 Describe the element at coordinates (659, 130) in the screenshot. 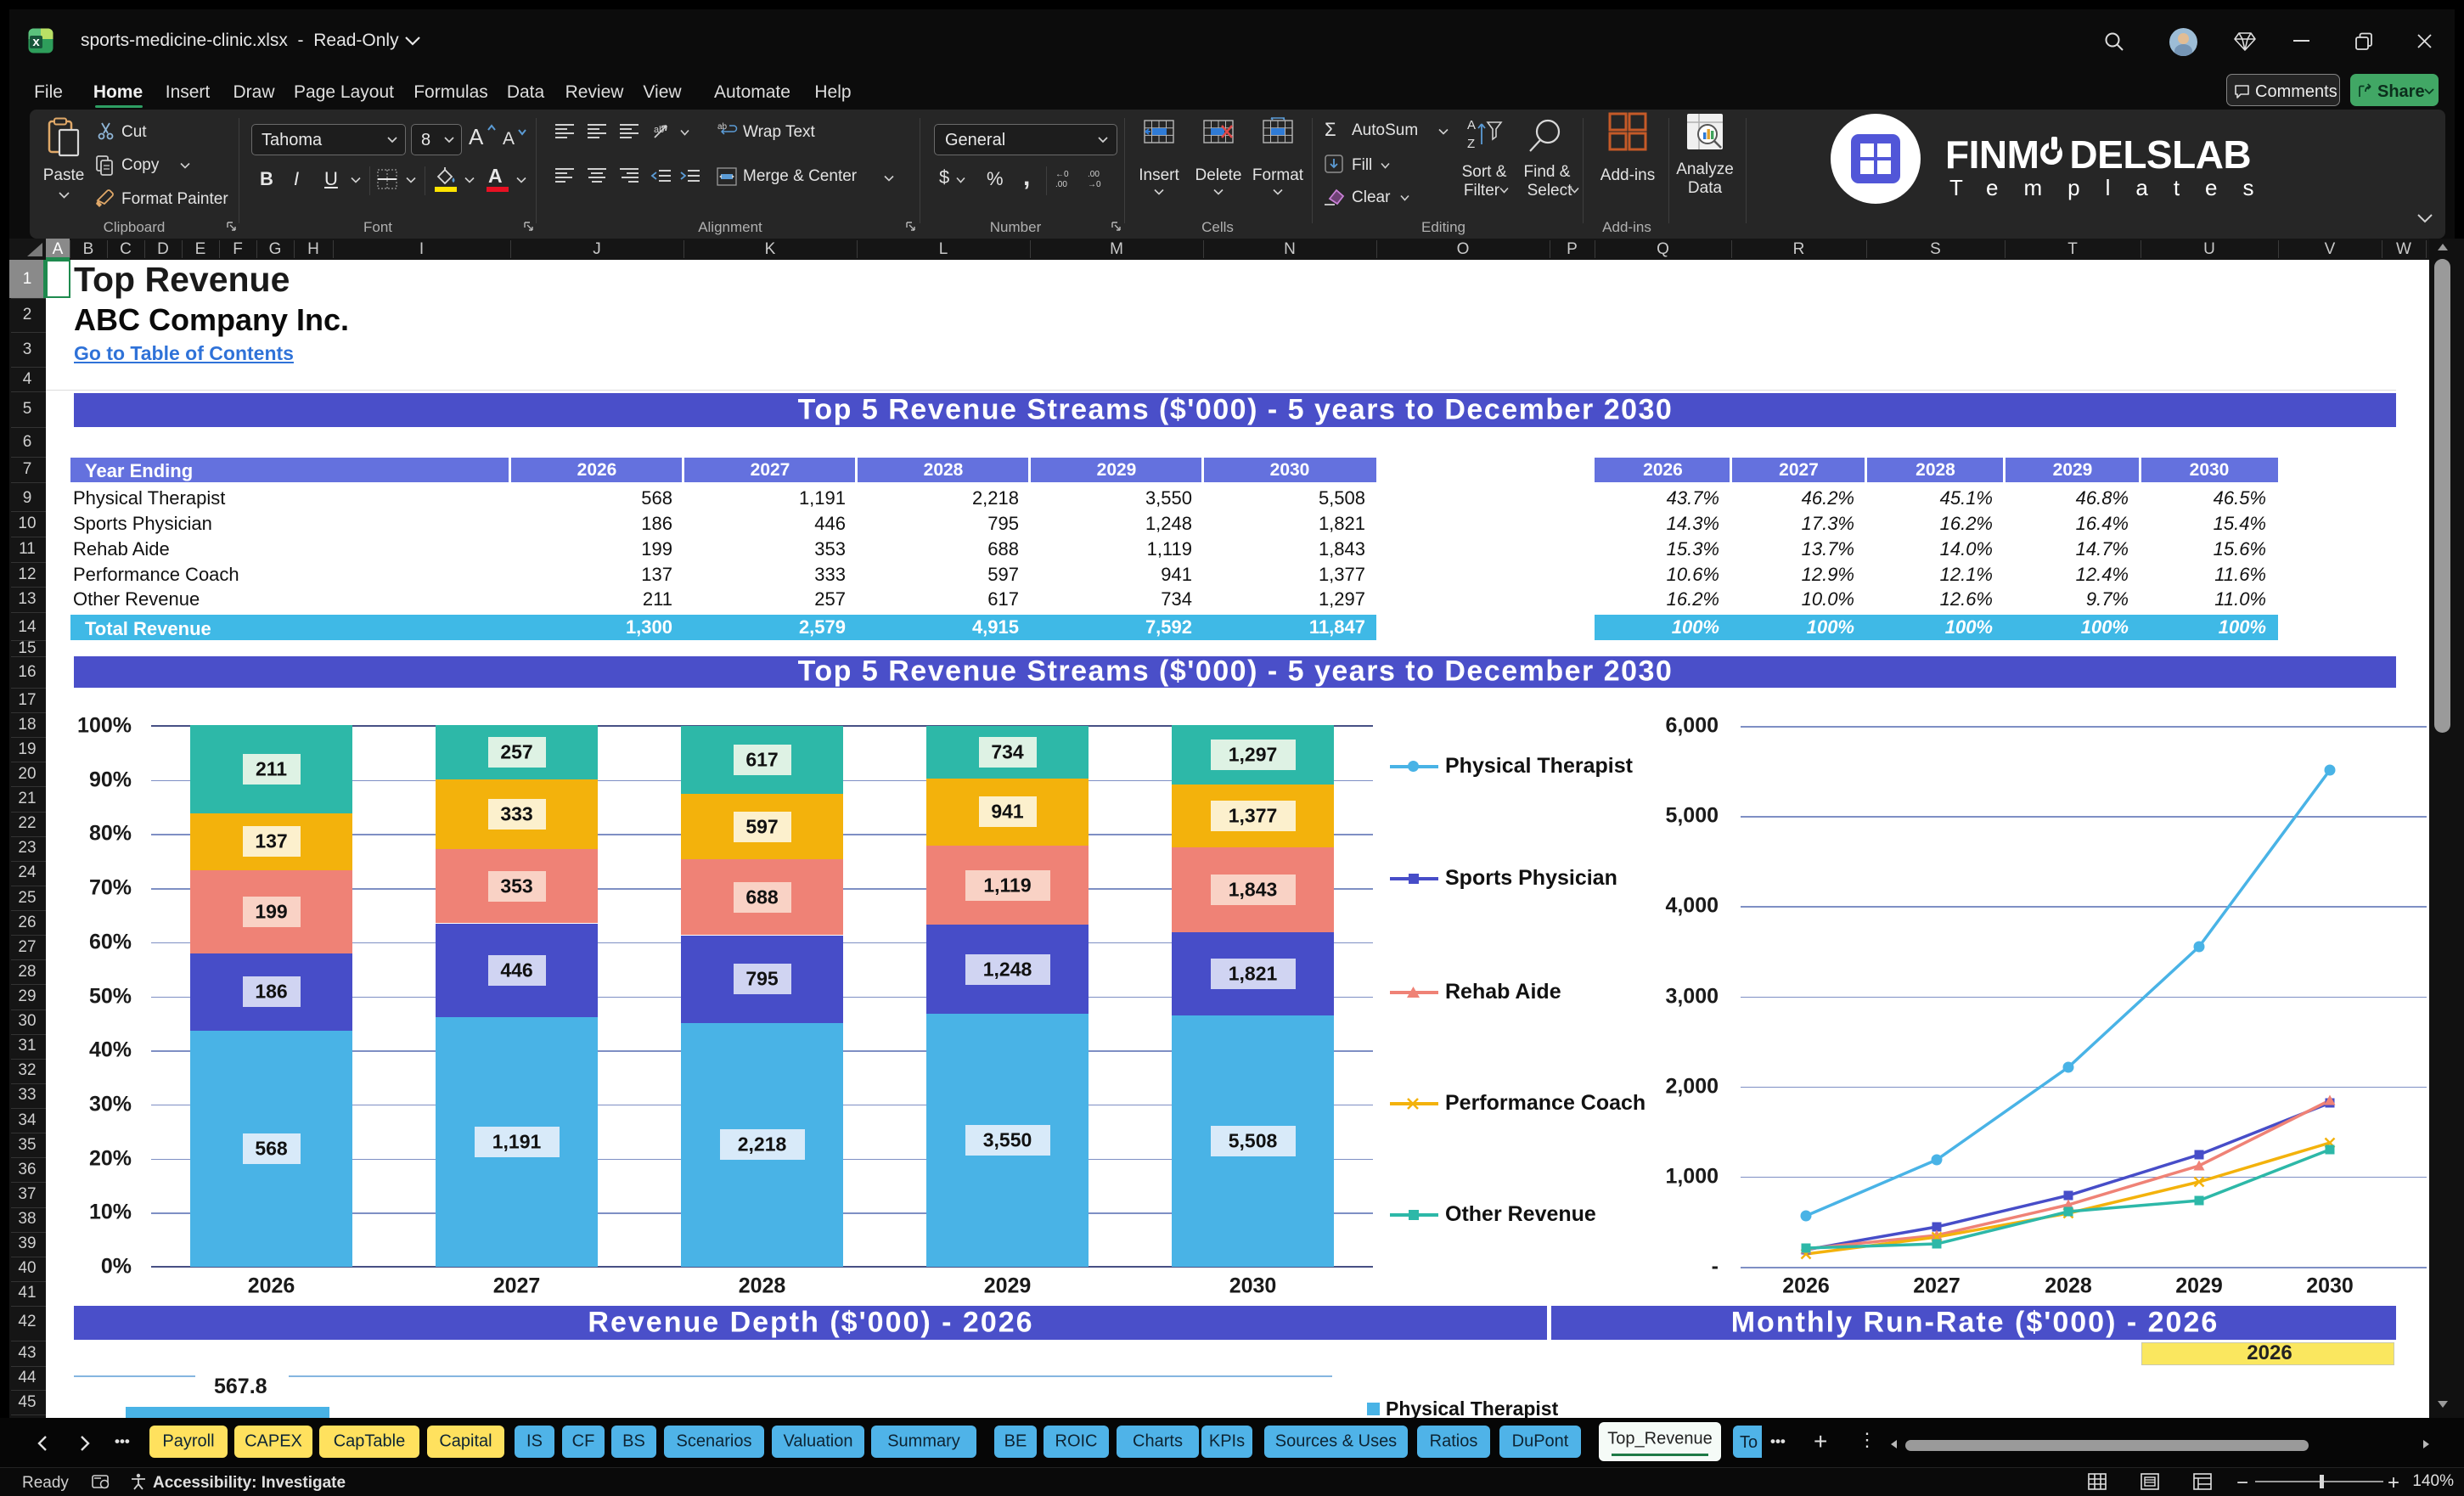

I see `svg-text: ab` at that location.